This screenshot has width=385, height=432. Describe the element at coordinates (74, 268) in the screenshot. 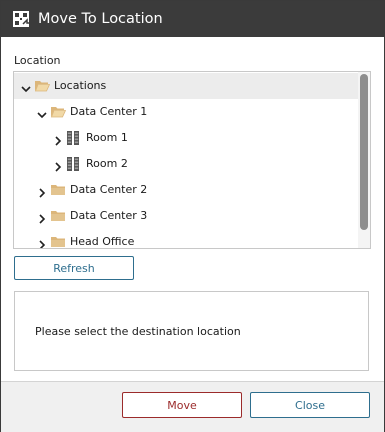

I see `refresh-button: Refresh` at that location.